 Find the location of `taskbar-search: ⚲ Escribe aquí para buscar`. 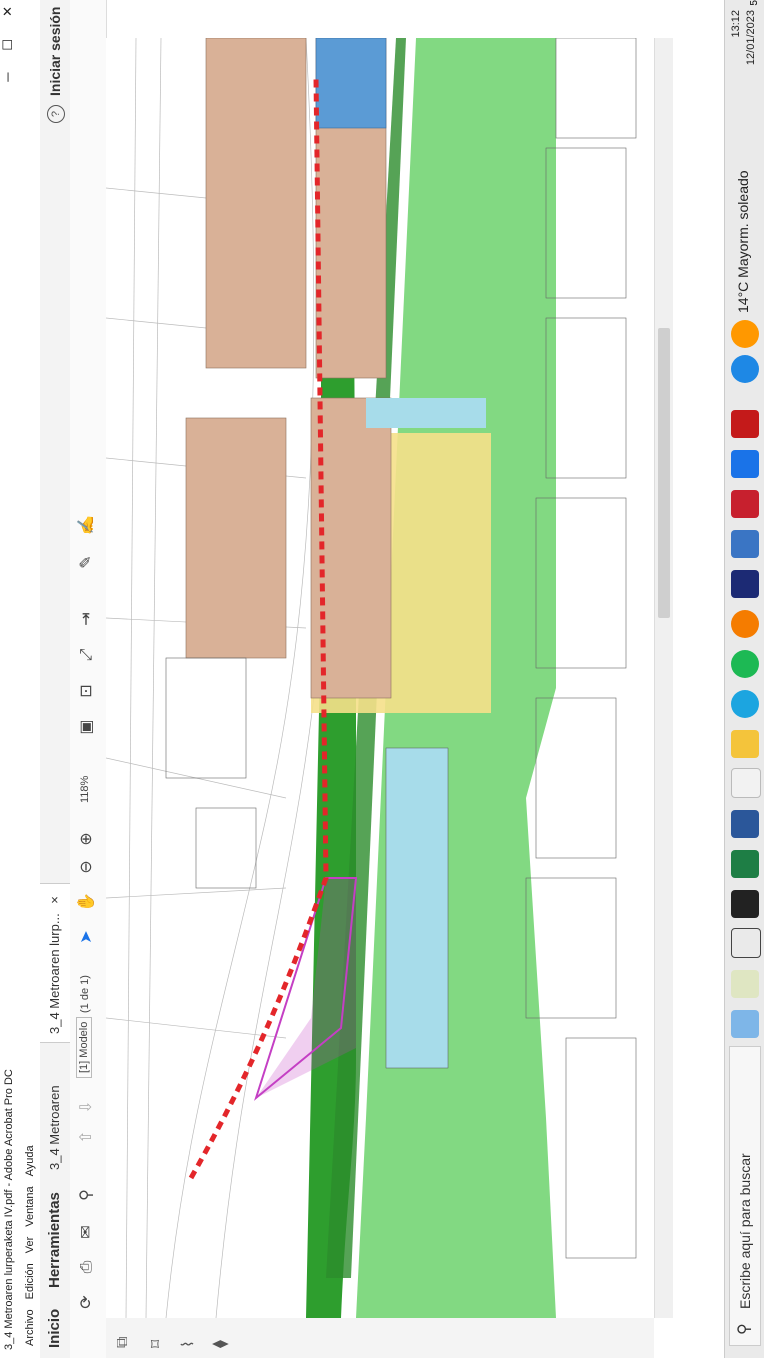

taskbar-search: ⚲ Escribe aquí para buscar is located at coordinates (745, 1196).